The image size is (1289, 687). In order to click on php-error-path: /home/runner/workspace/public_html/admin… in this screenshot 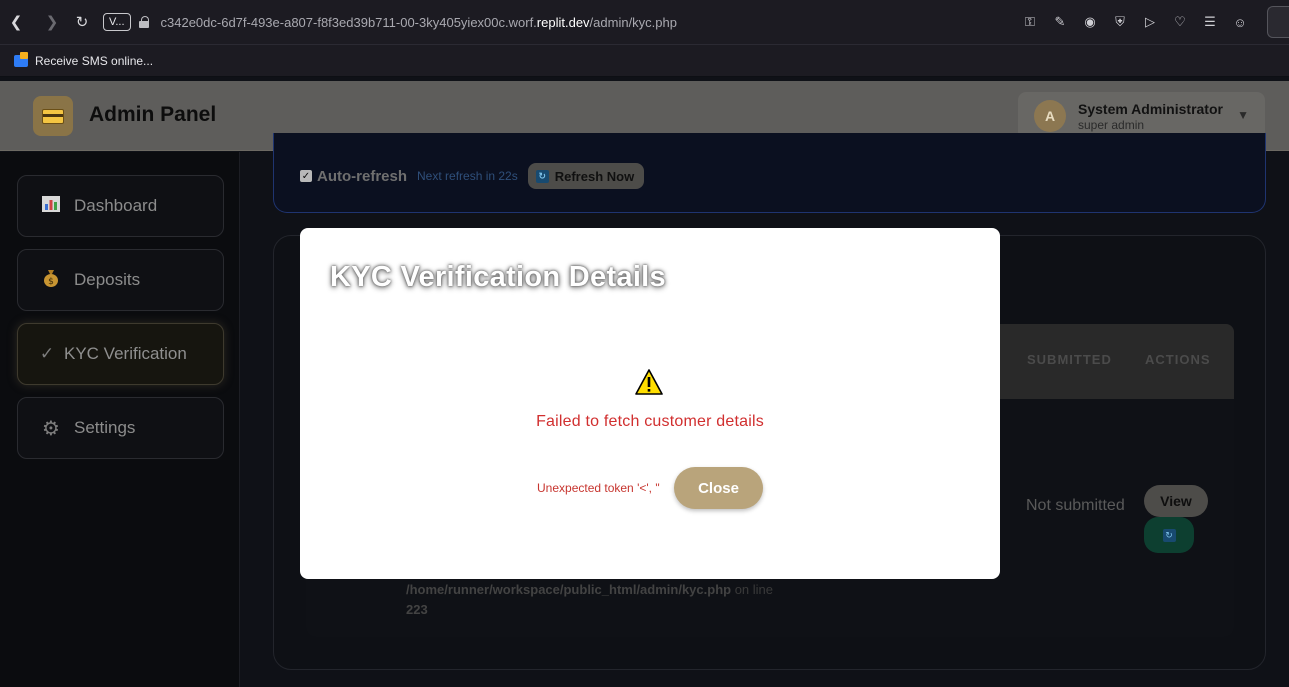, I will do `click(589, 590)`.